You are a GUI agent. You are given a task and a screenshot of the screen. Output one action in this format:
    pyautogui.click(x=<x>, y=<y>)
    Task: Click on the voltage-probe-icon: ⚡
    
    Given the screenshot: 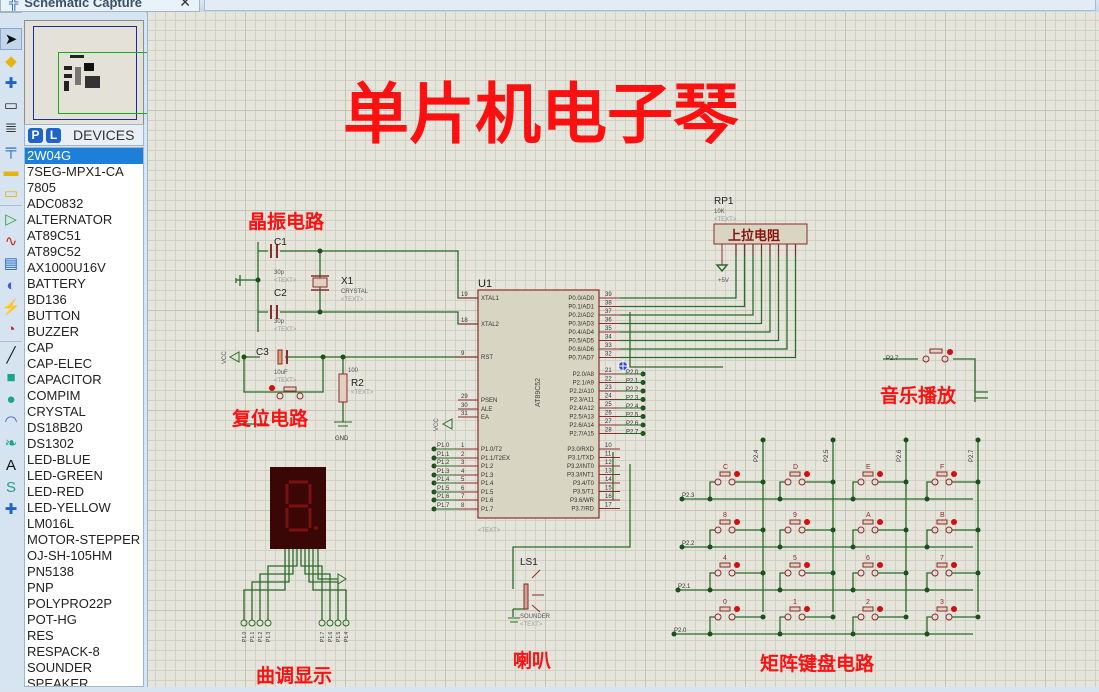 What is the action you would take?
    pyautogui.click(x=11, y=307)
    